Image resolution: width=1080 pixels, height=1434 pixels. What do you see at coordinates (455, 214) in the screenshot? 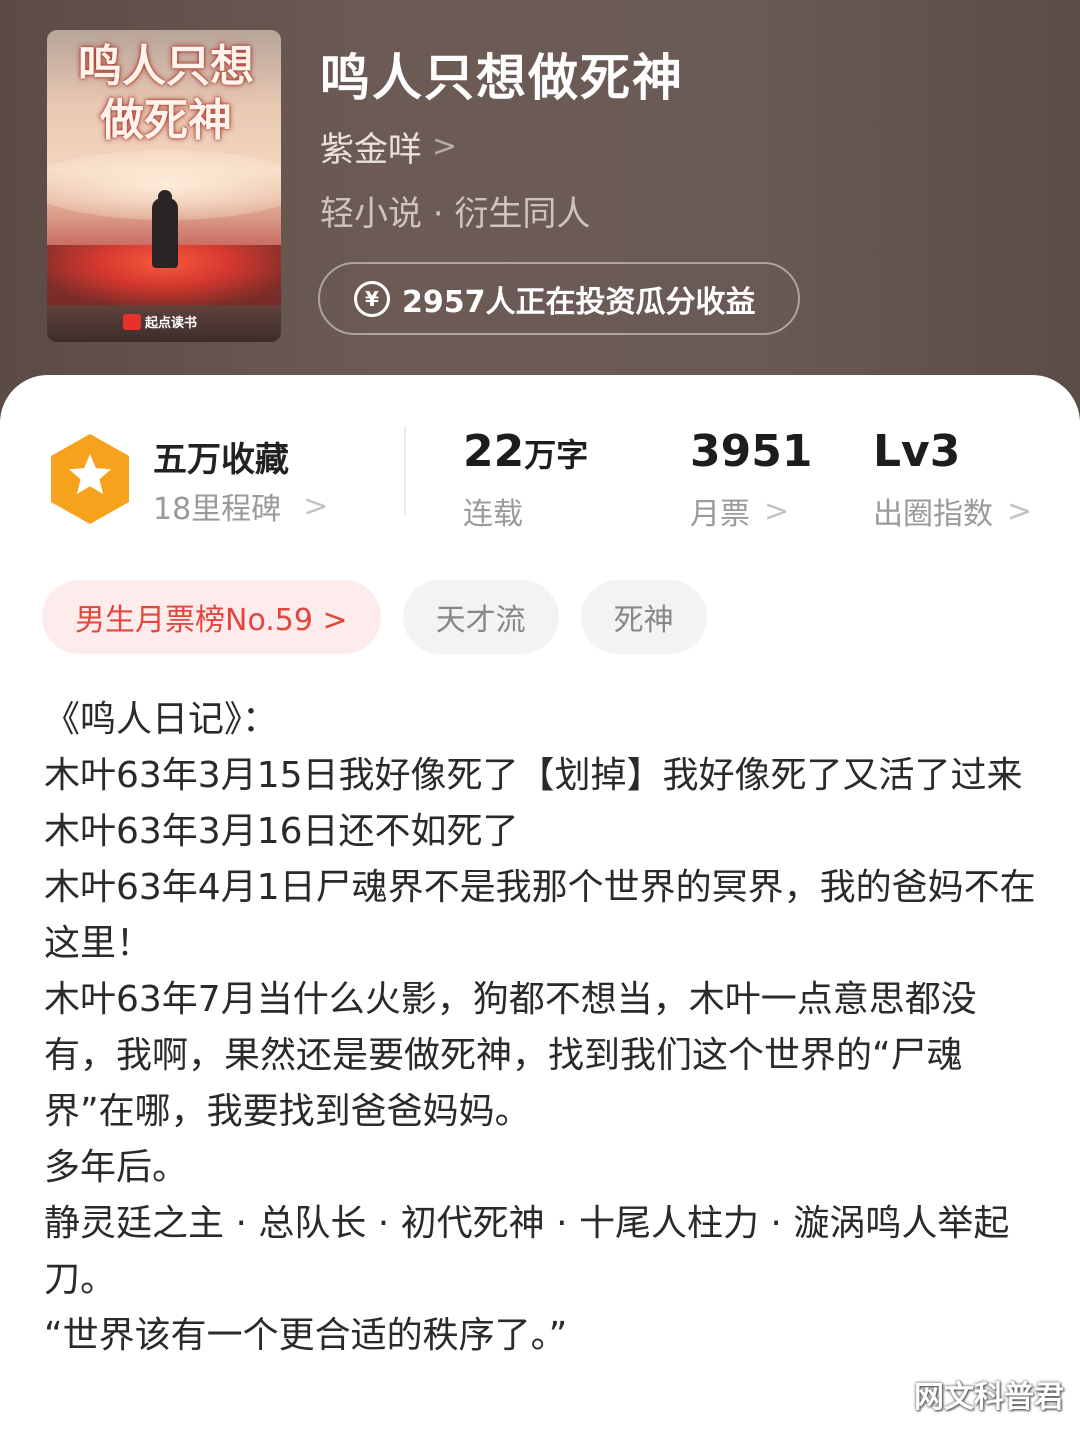
I see `book-genre: 轻小说 · 衍生同人` at bounding box center [455, 214].